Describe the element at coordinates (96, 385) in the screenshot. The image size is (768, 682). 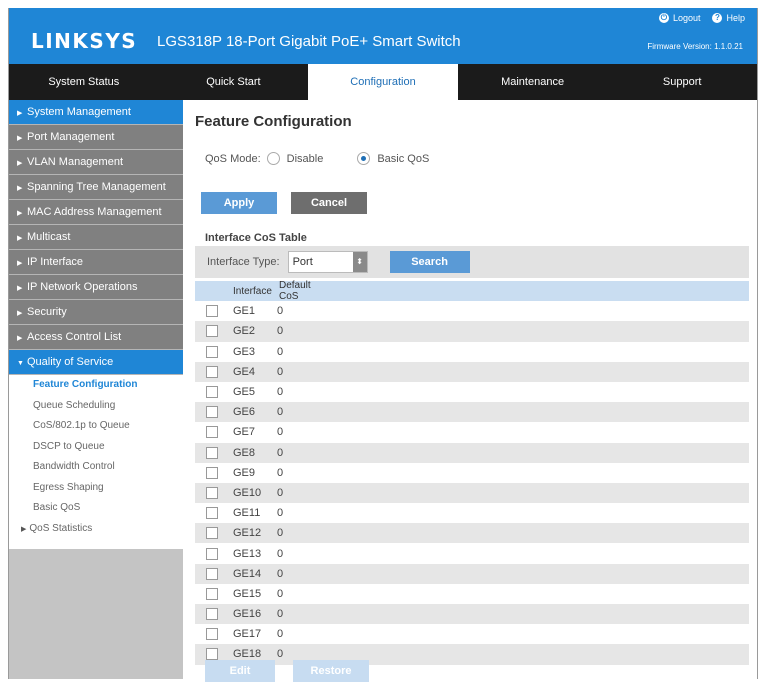
I see `submenu-feature-configuration: Feature Configuration` at that location.